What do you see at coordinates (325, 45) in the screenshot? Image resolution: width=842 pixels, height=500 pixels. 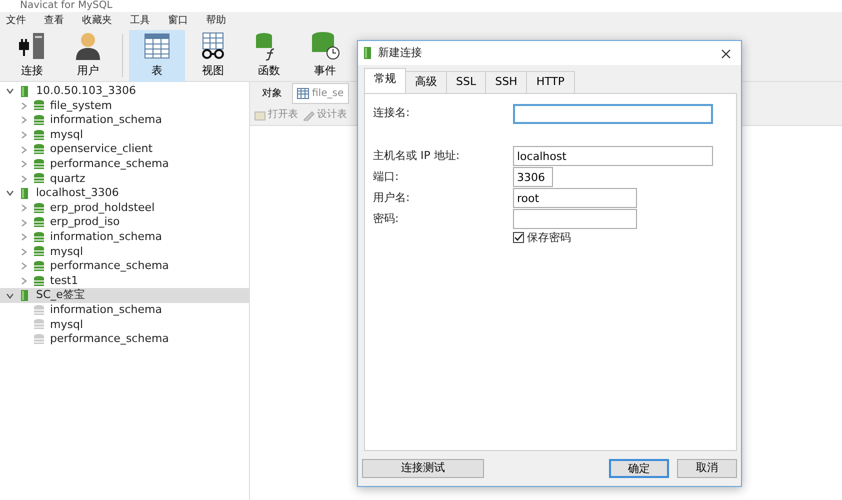 I see `clock-icon` at bounding box center [325, 45].